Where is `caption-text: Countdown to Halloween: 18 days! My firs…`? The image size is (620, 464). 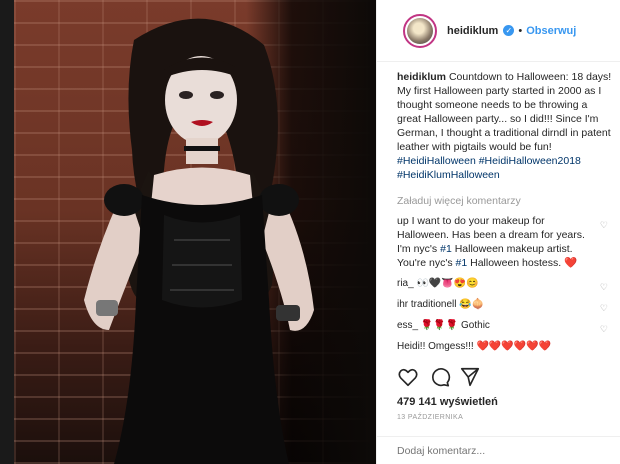 caption-text: Countdown to Halloween: 18 days! My firs… is located at coordinates (504, 112).